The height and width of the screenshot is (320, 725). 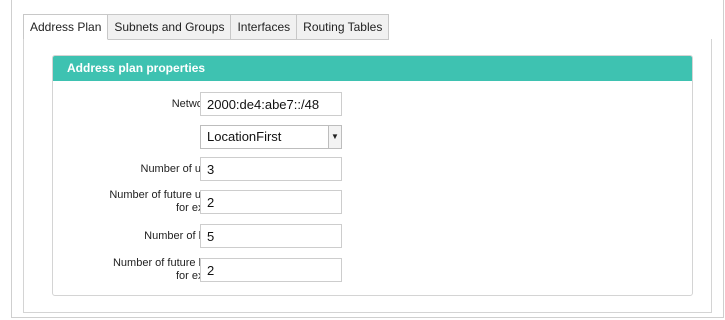 What do you see at coordinates (271, 104) in the screenshot?
I see `network-prefix-input` at bounding box center [271, 104].